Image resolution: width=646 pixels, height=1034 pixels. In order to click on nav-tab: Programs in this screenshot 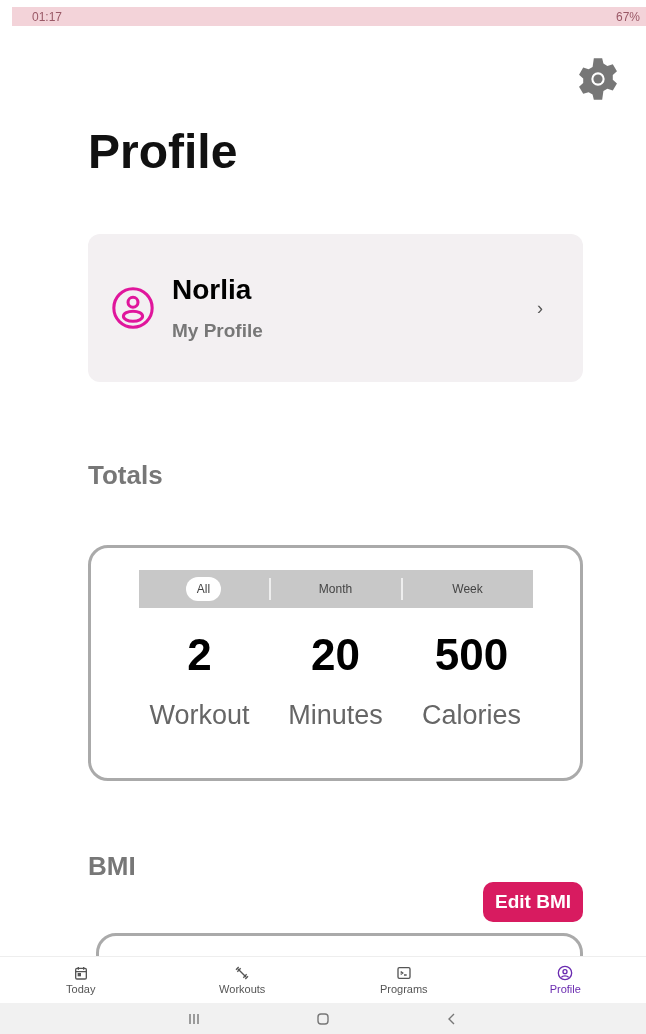, I will do `click(404, 980)`.